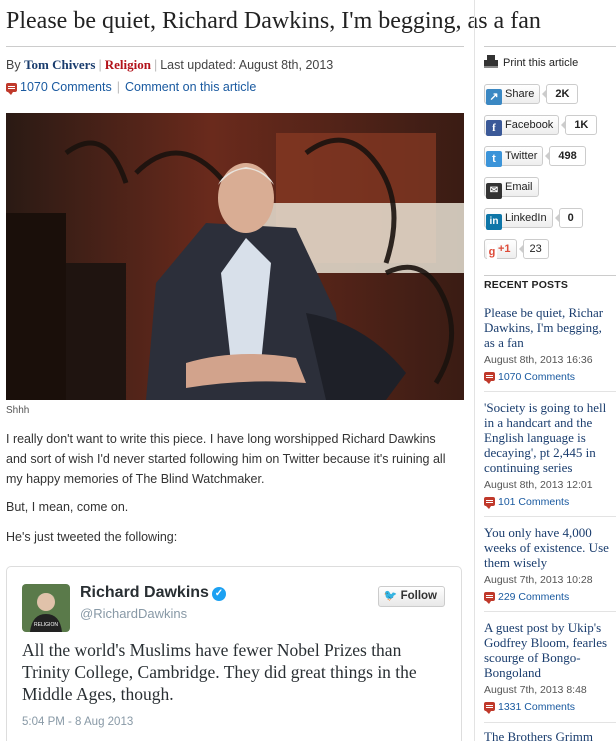 The height and width of the screenshot is (741, 616). I want to click on share-row-twitter: t Twitter 498, so click(535, 156).